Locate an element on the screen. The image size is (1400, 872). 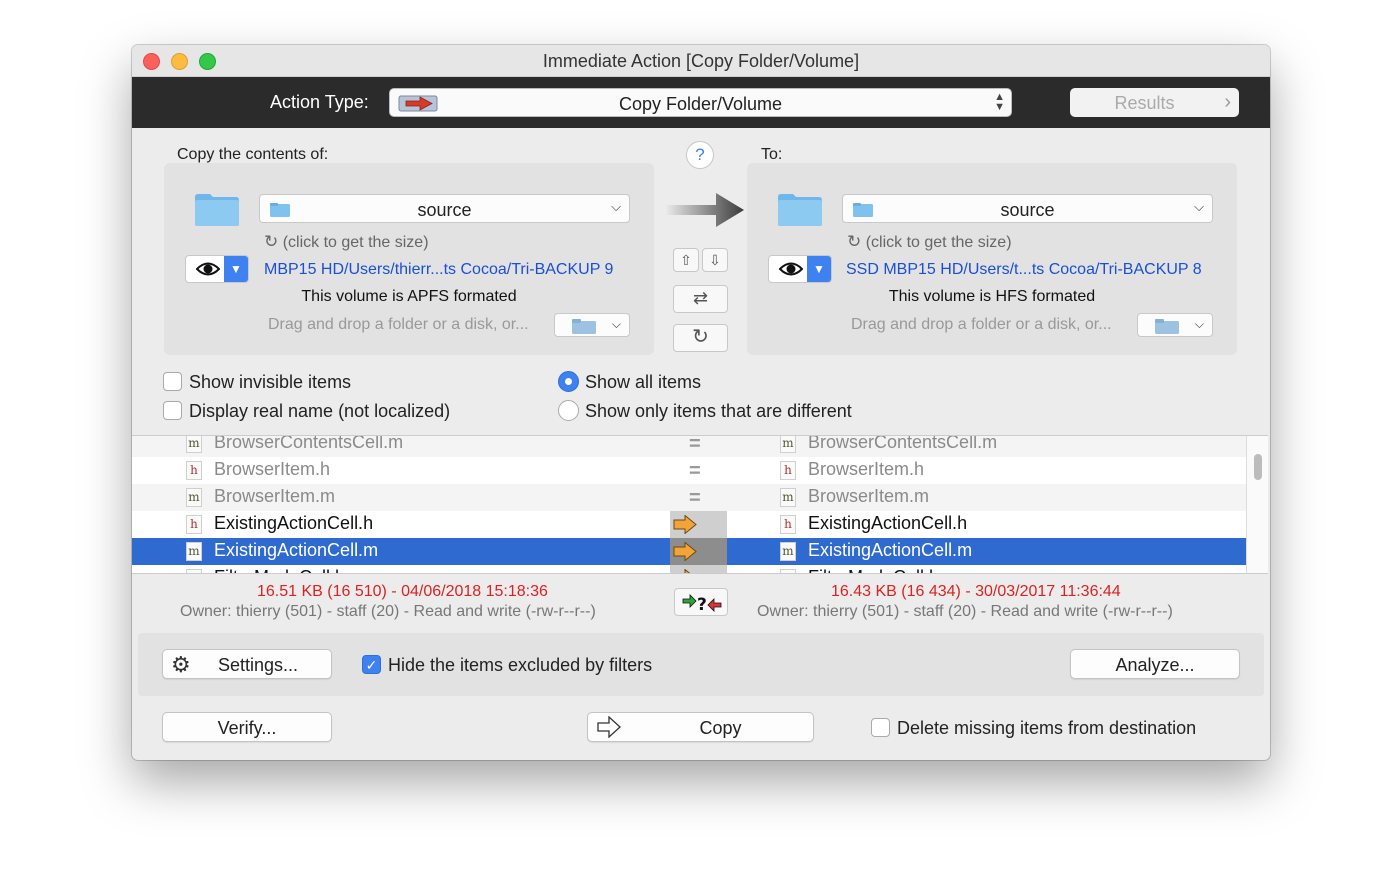
destination-file-name: BrowserContentsCell.m is located at coordinates (903, 443).